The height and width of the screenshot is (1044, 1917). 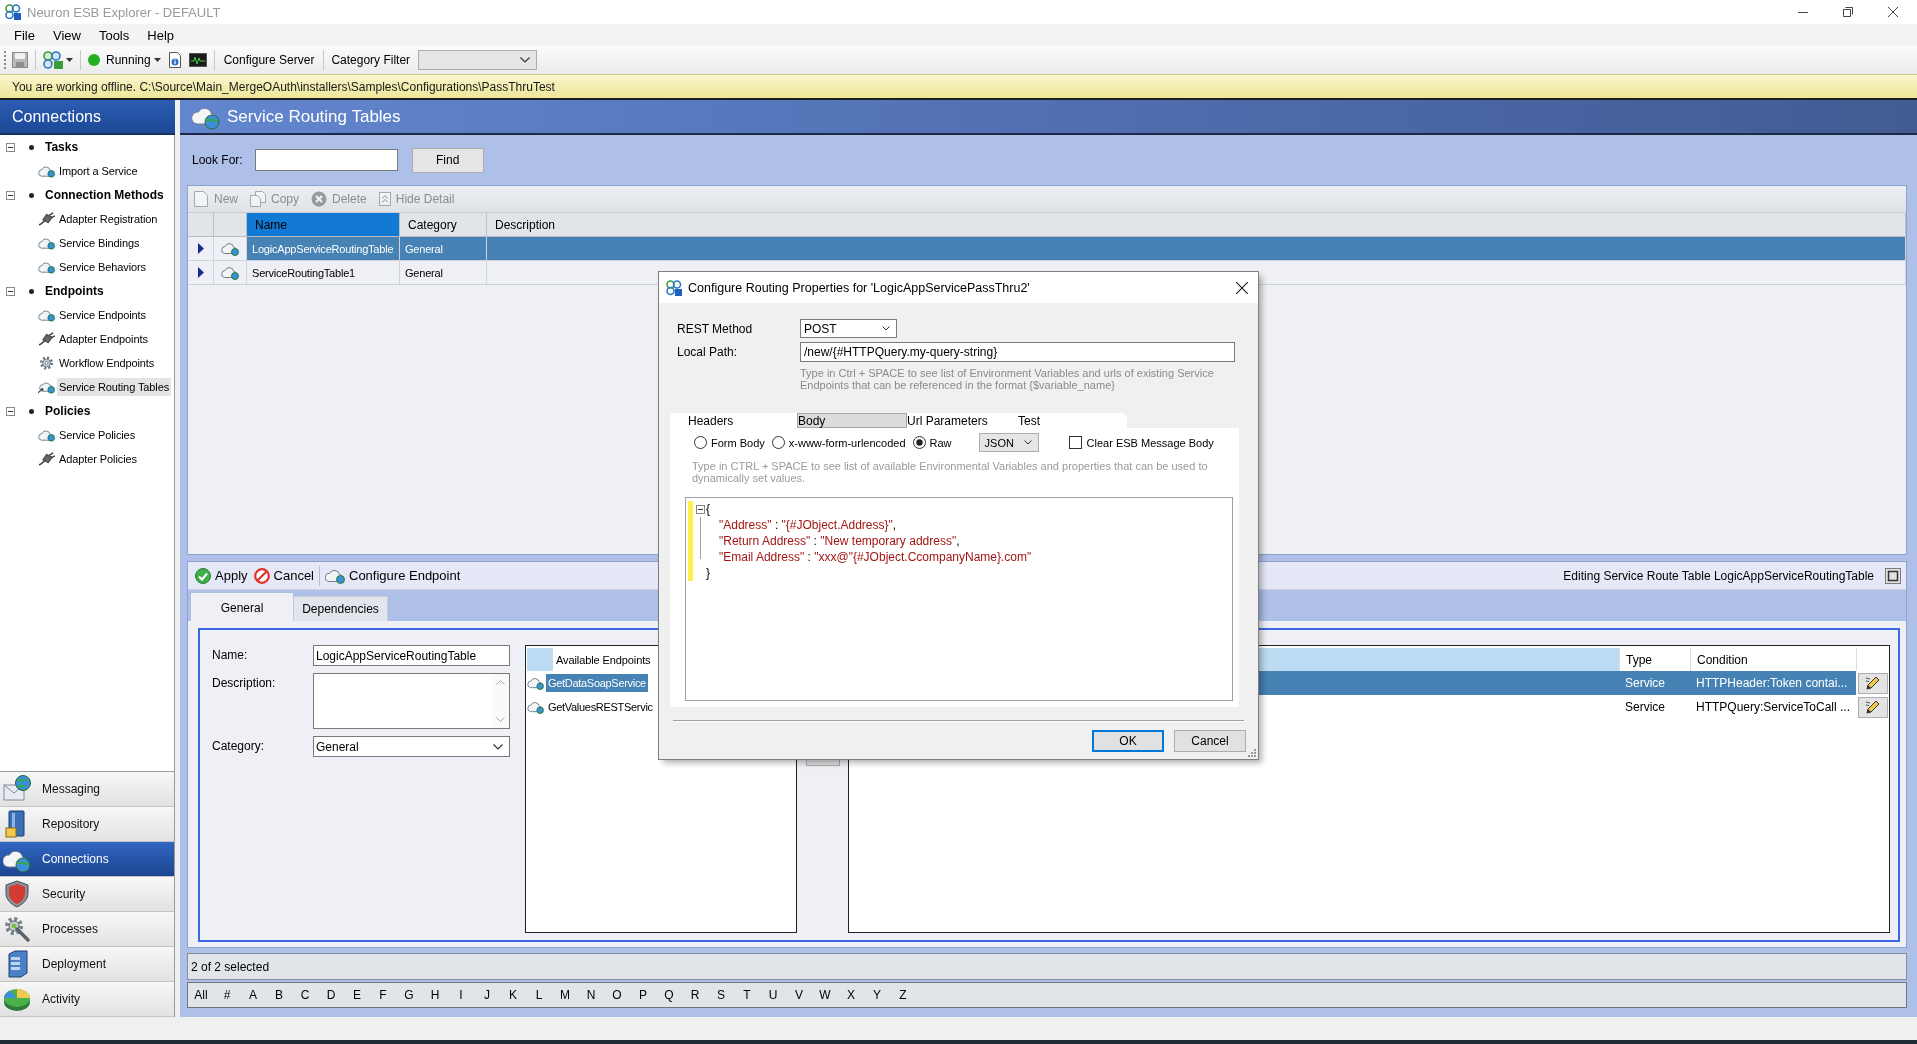 What do you see at coordinates (443, 224) in the screenshot?
I see `column-header: Category` at bounding box center [443, 224].